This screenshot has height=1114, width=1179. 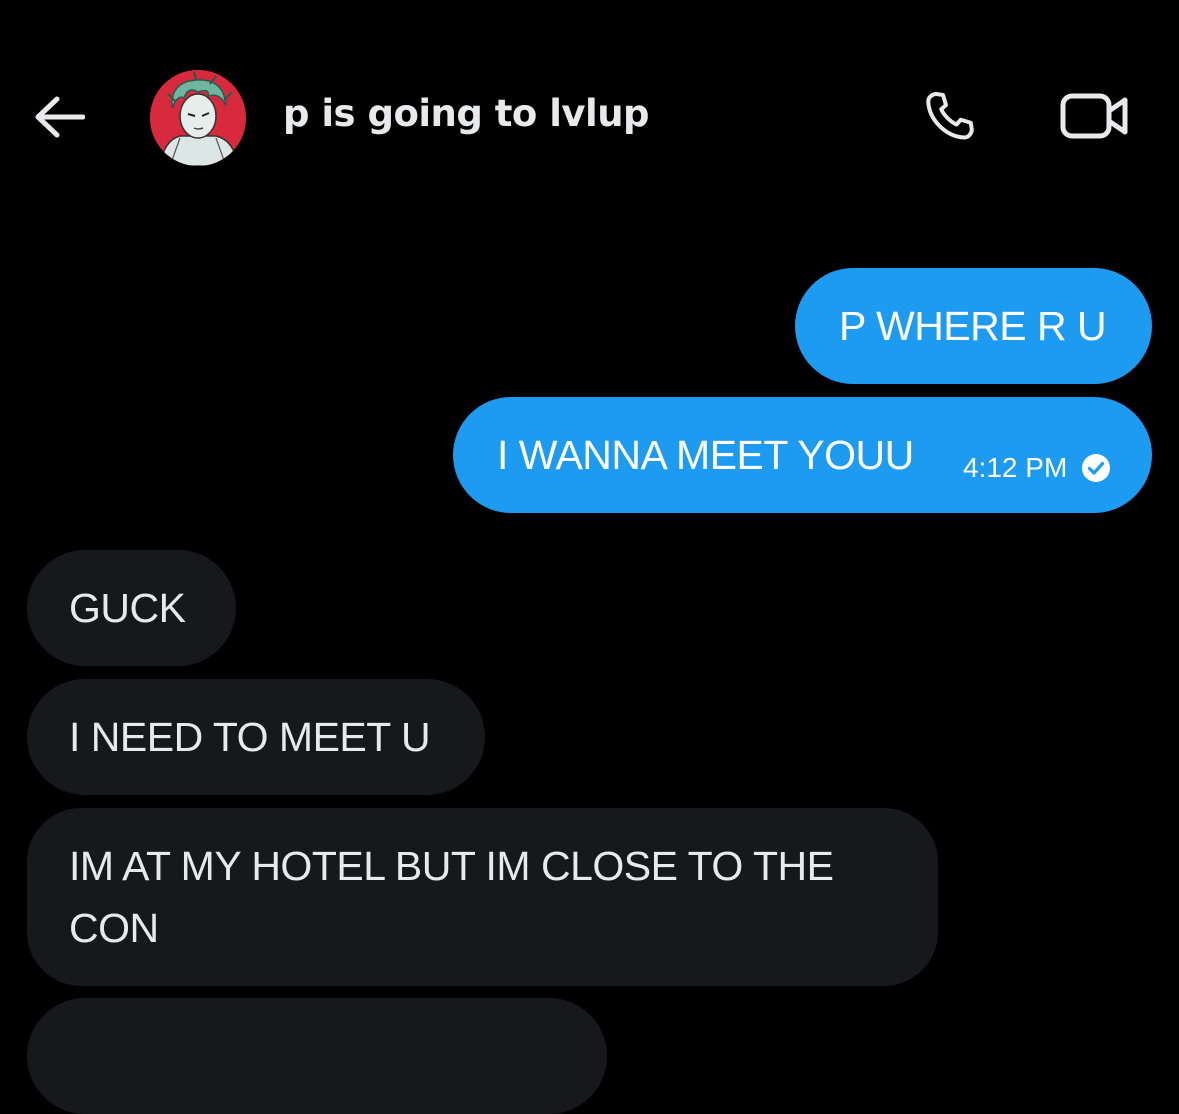 I want to click on avatar, so click(x=198, y=118).